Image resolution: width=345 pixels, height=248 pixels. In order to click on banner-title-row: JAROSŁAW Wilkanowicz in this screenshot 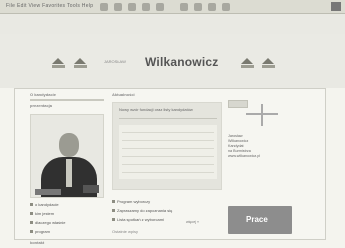, I will do `click(172, 64)`.